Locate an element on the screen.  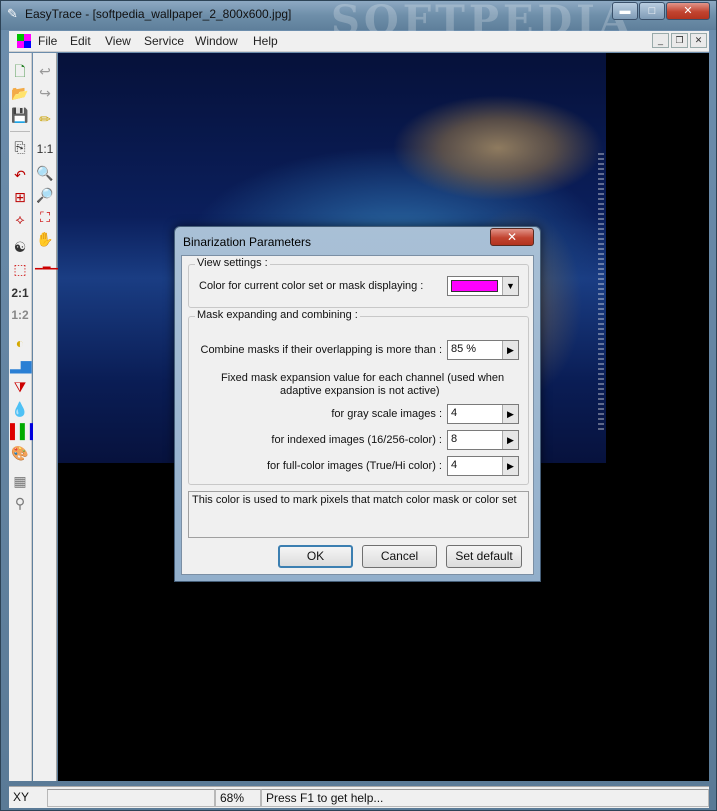
menu-file: File is located at coordinates (47, 41).